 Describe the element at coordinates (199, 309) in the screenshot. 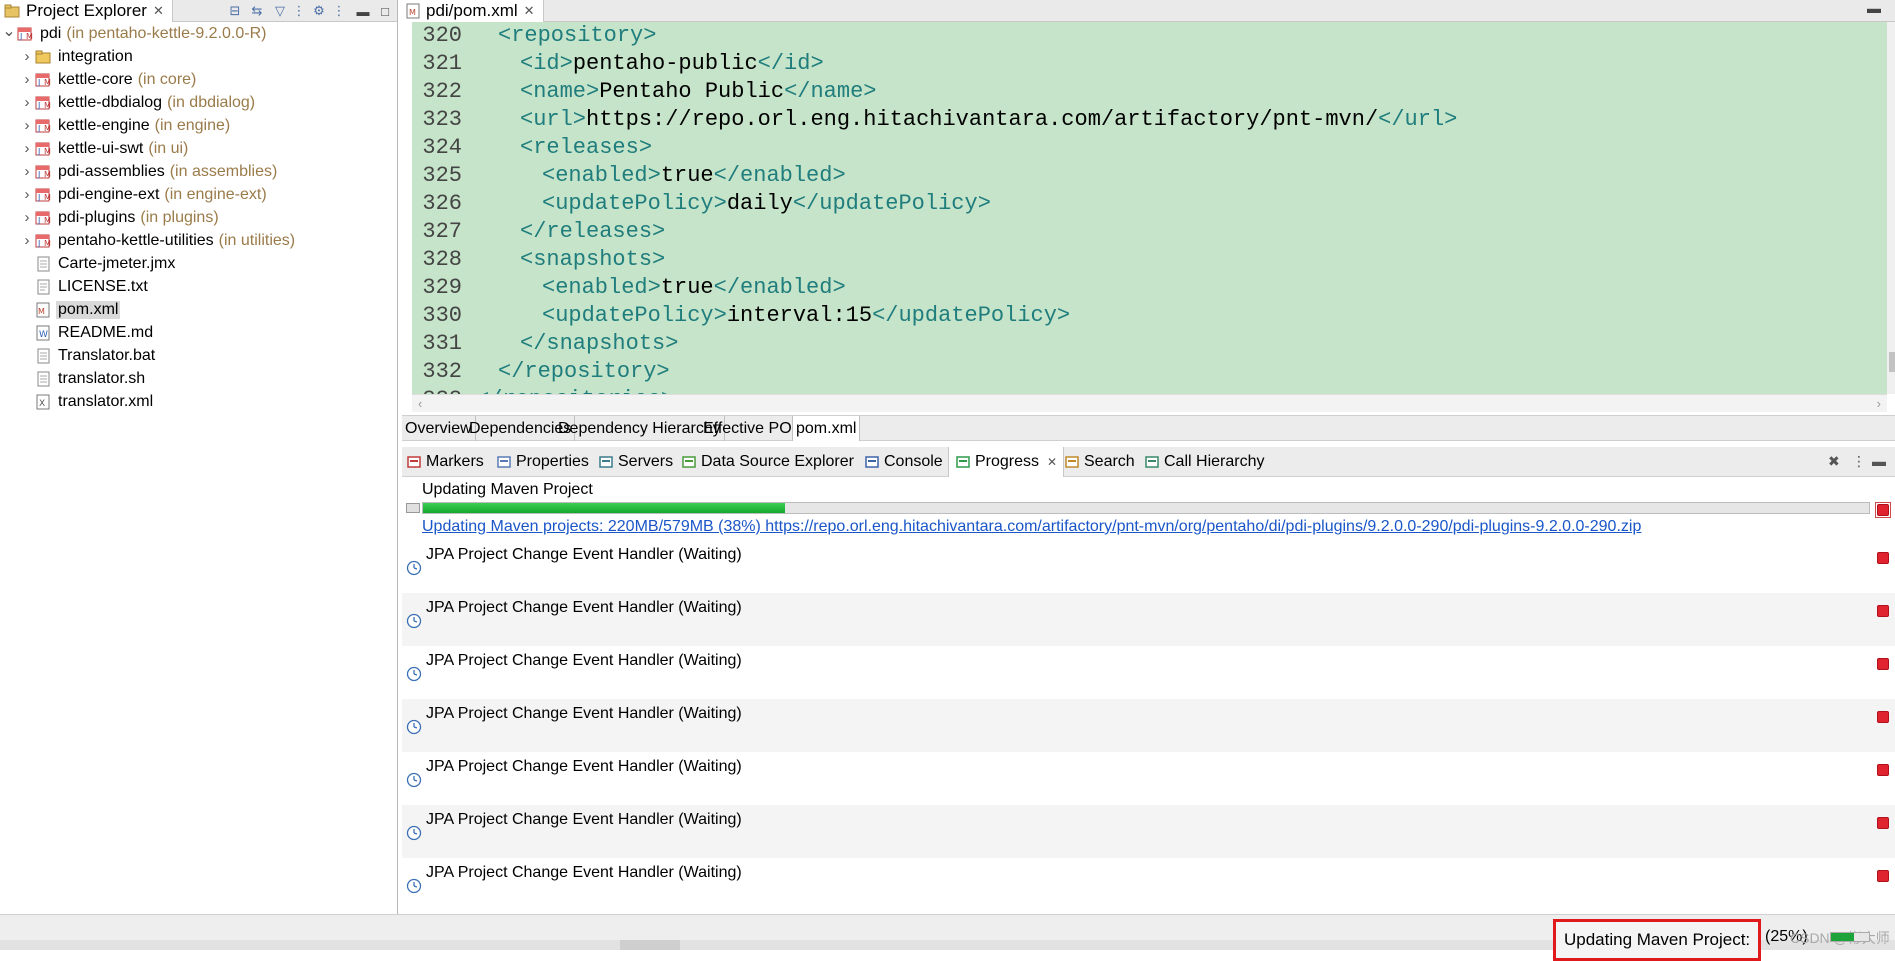

I see `tree-item: Mpom.xml` at that location.